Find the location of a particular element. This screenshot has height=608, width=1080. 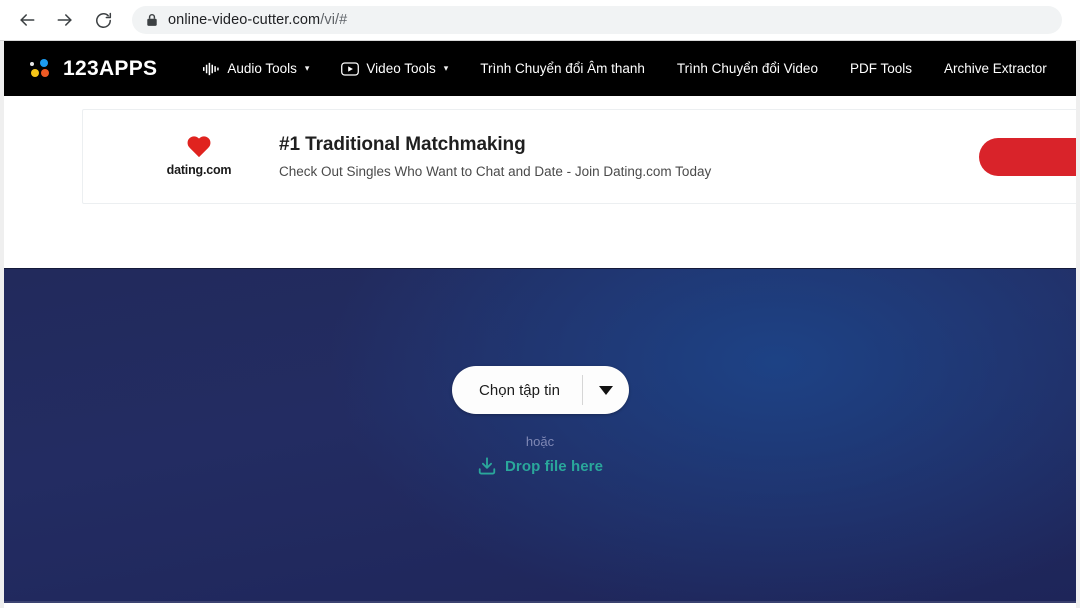

download-tray-icon is located at coordinates (487, 466).